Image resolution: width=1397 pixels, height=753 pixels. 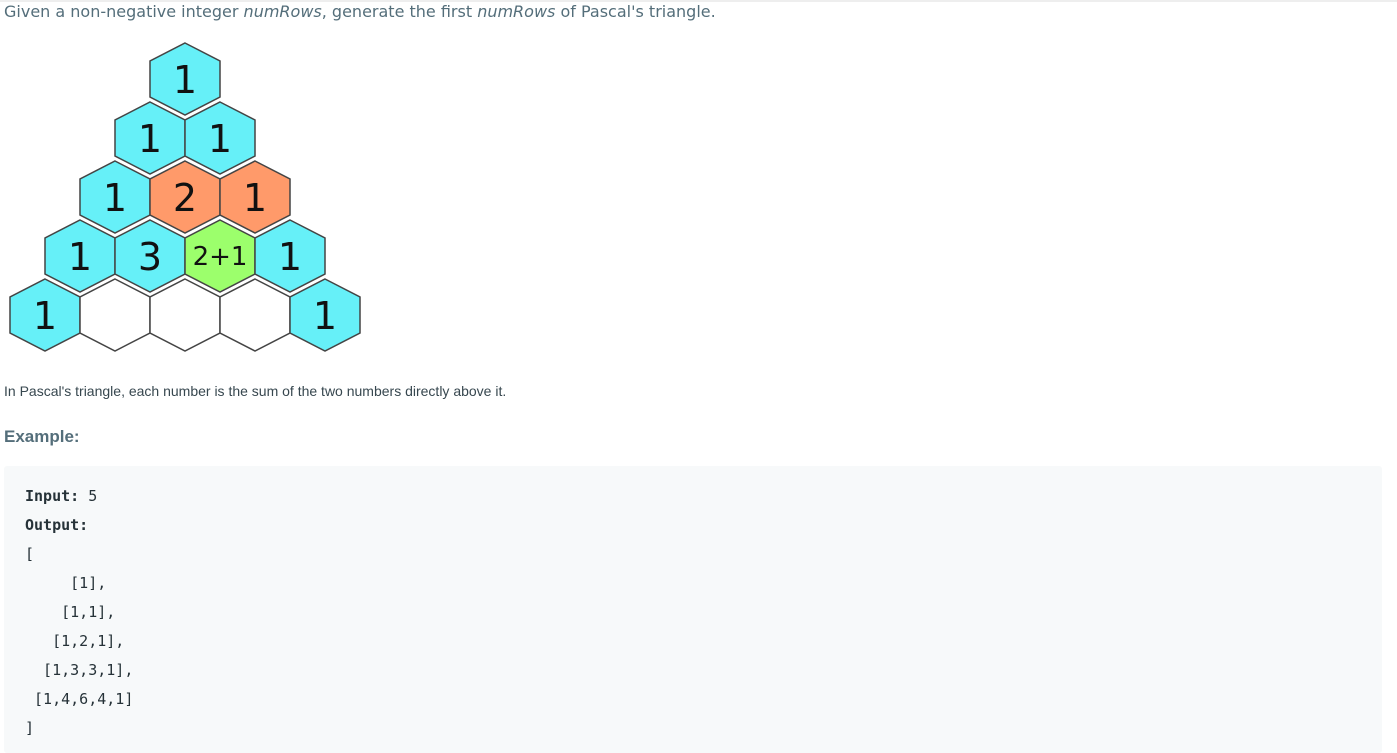 I want to click on example-heading: Example:, so click(x=42, y=436).